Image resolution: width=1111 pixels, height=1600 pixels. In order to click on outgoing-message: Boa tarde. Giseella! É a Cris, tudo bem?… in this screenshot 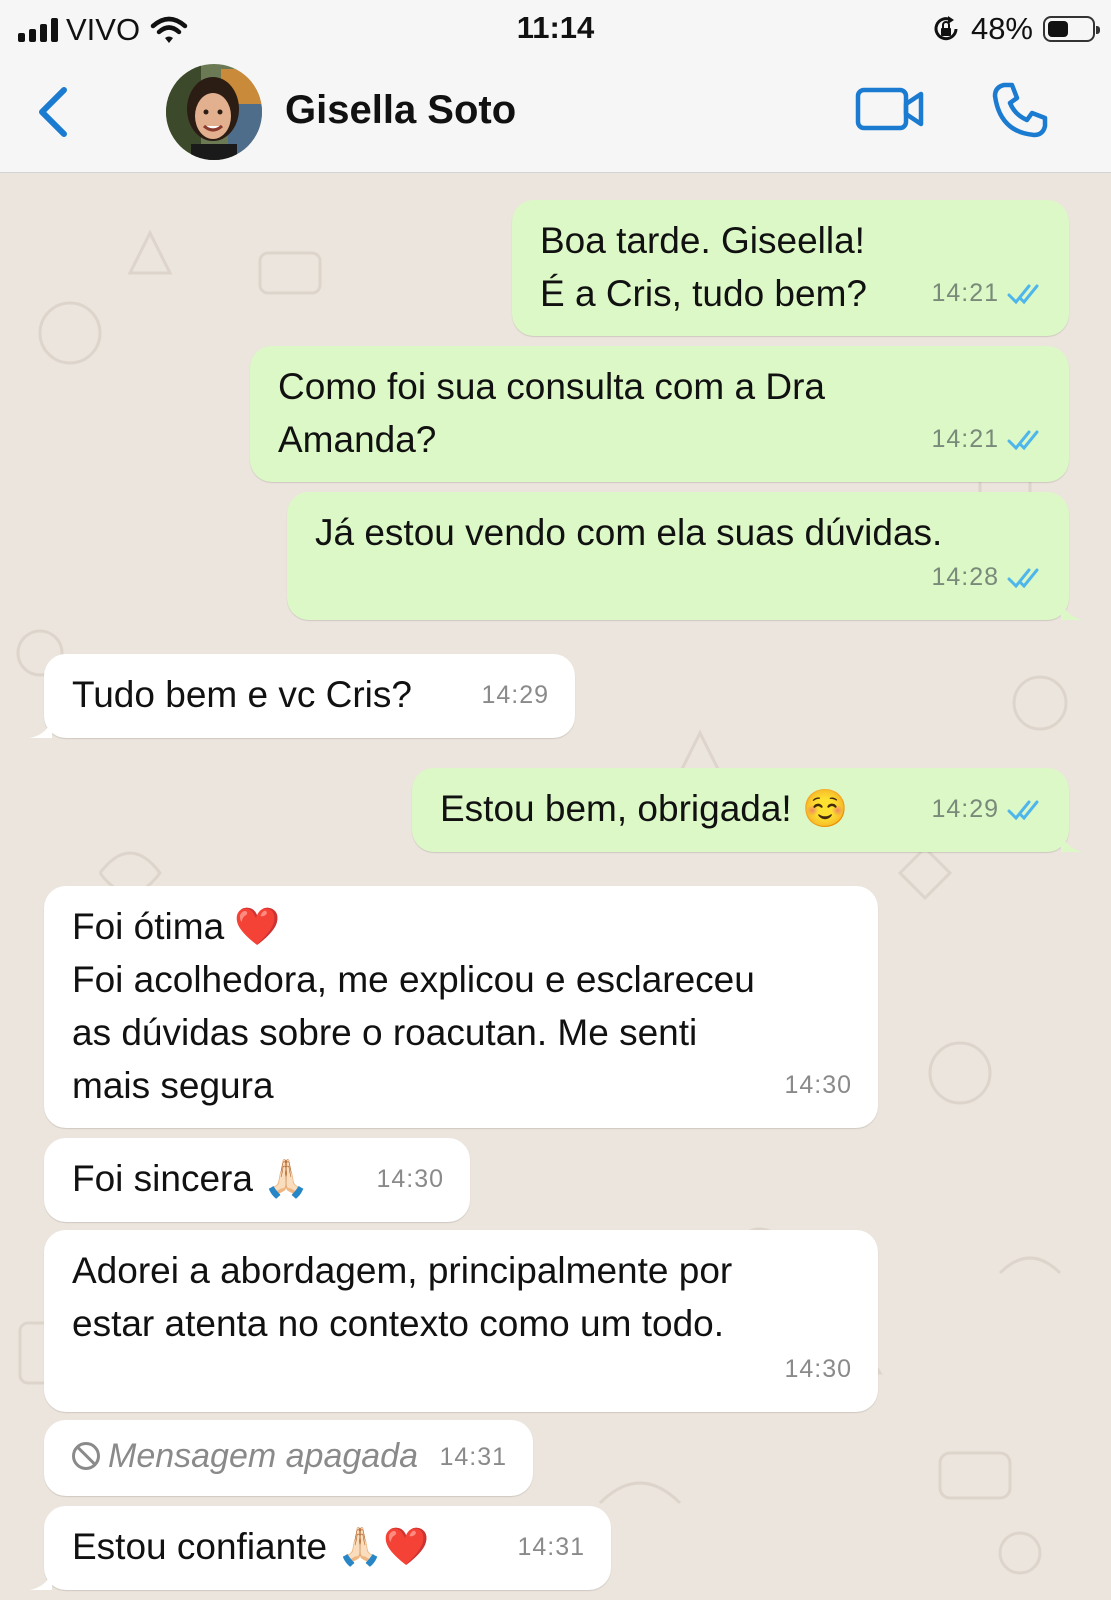, I will do `click(790, 268)`.